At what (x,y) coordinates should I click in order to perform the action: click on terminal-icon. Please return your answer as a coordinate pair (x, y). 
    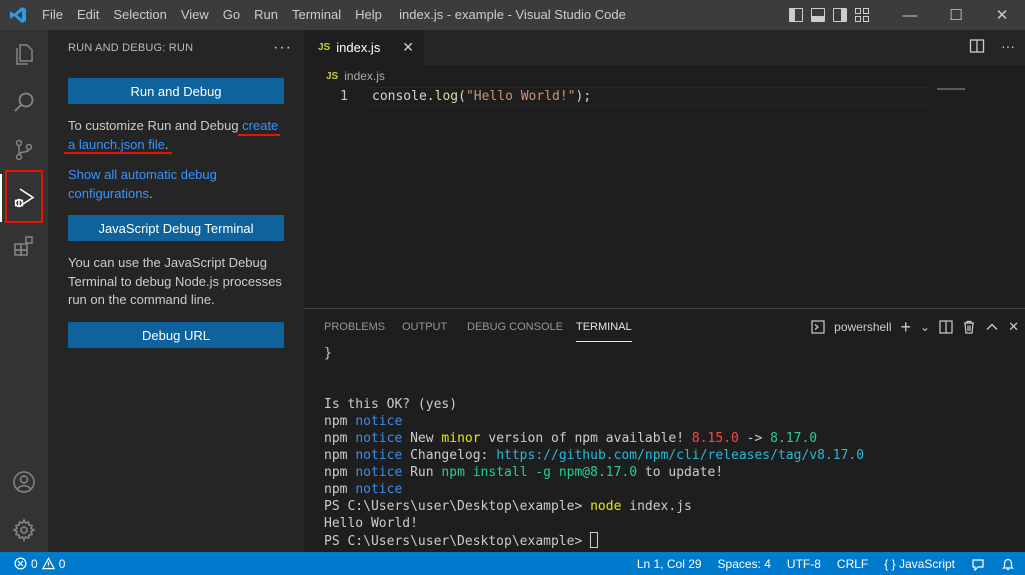
    Looking at the image, I should click on (818, 327).